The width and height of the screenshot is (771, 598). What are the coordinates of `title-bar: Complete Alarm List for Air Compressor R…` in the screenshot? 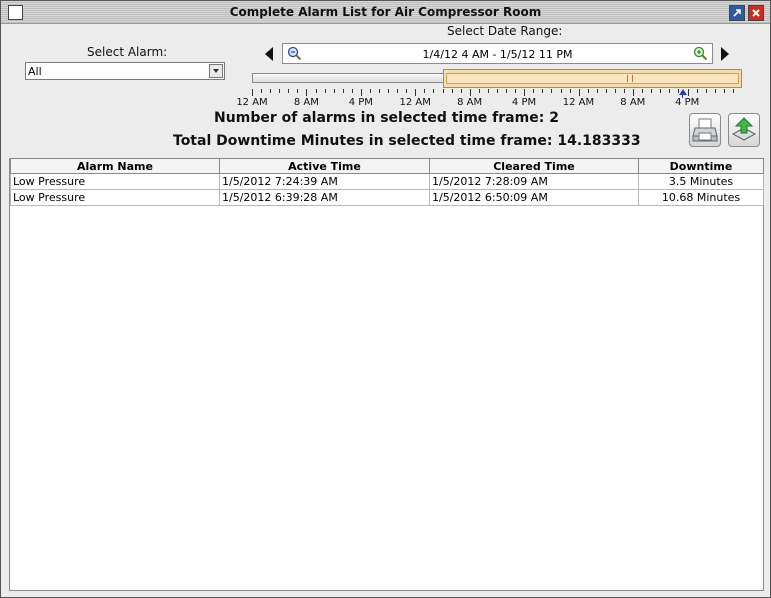 It's located at (385, 12).